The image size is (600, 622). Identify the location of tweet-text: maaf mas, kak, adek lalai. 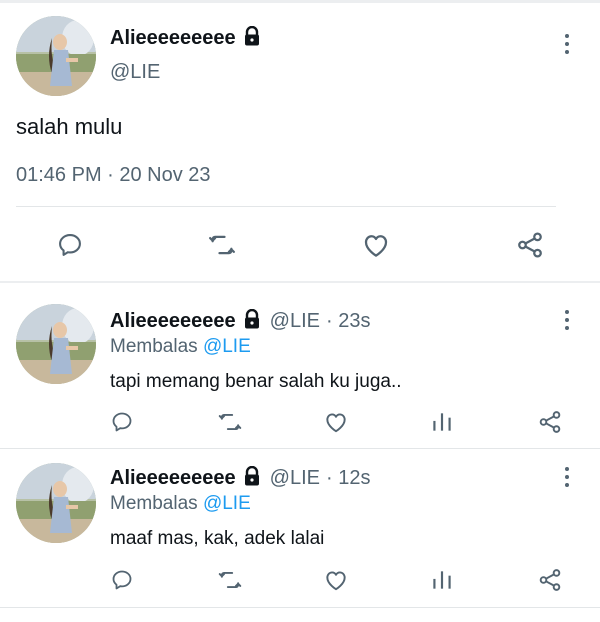
(217, 538).